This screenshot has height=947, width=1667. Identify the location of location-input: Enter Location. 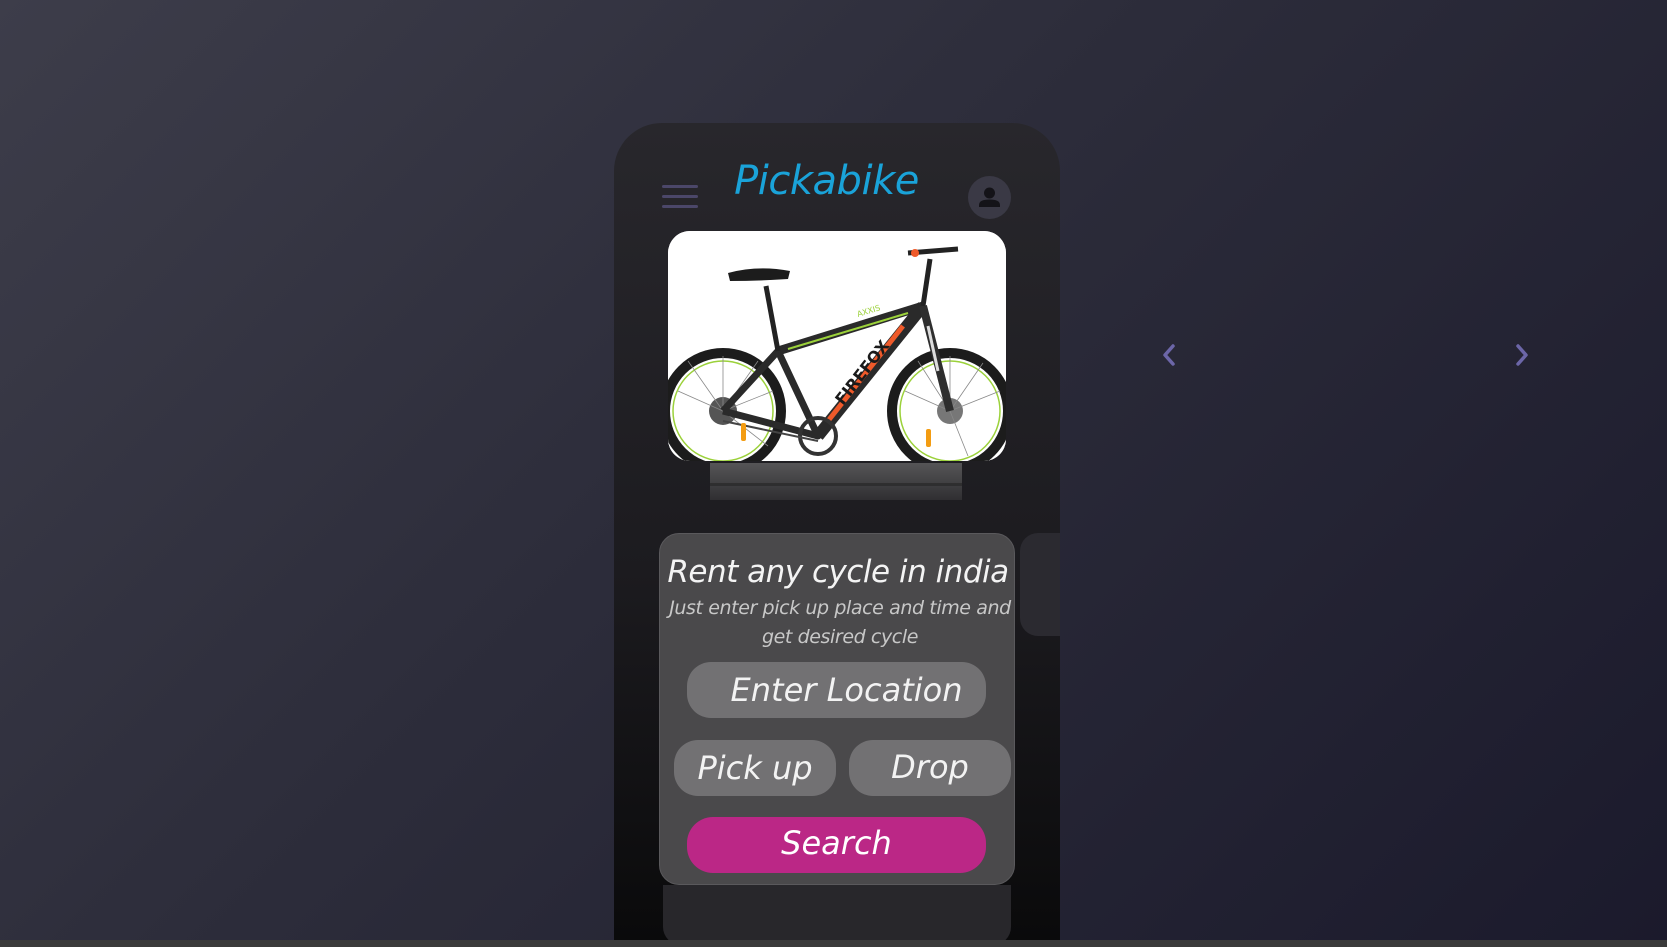
(836, 690).